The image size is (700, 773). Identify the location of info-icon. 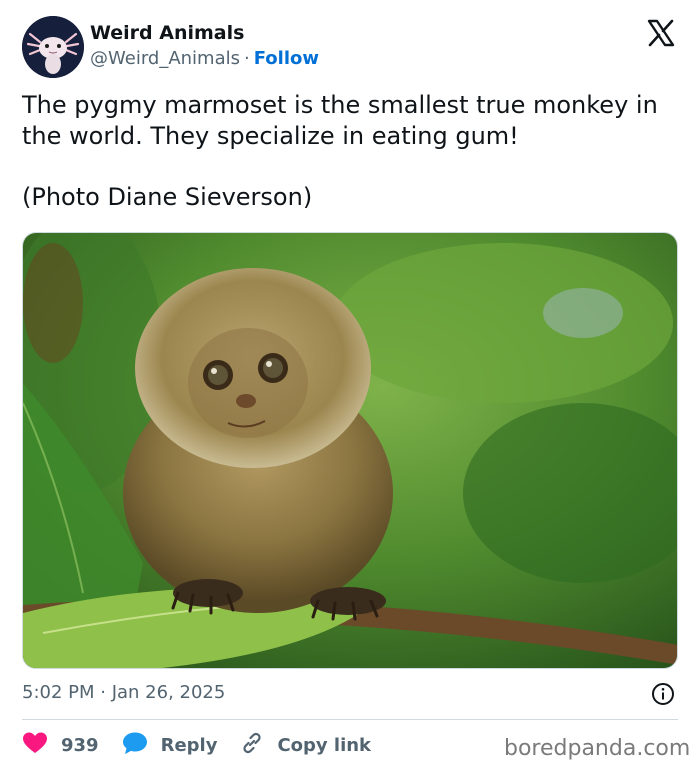
(663, 694).